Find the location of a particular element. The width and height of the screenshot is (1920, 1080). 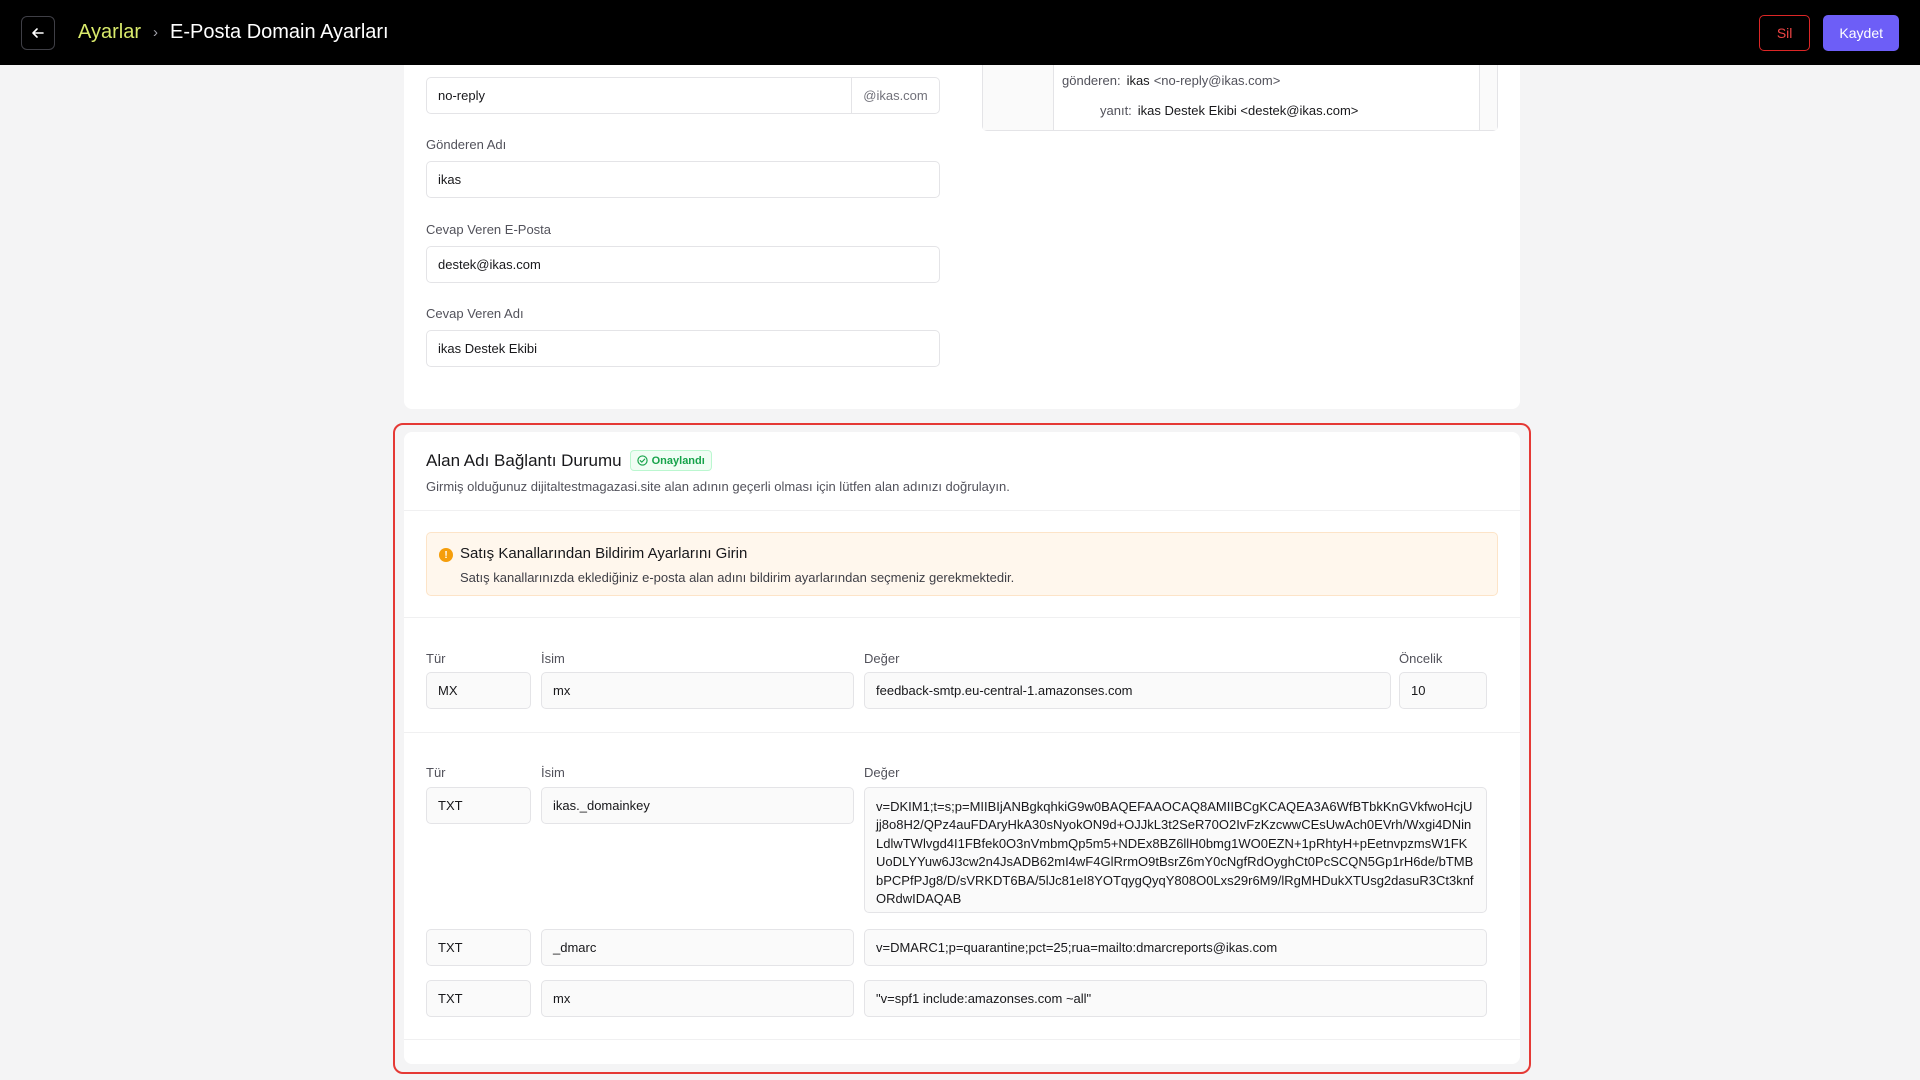

preview-gutter is located at coordinates (1018, 97).